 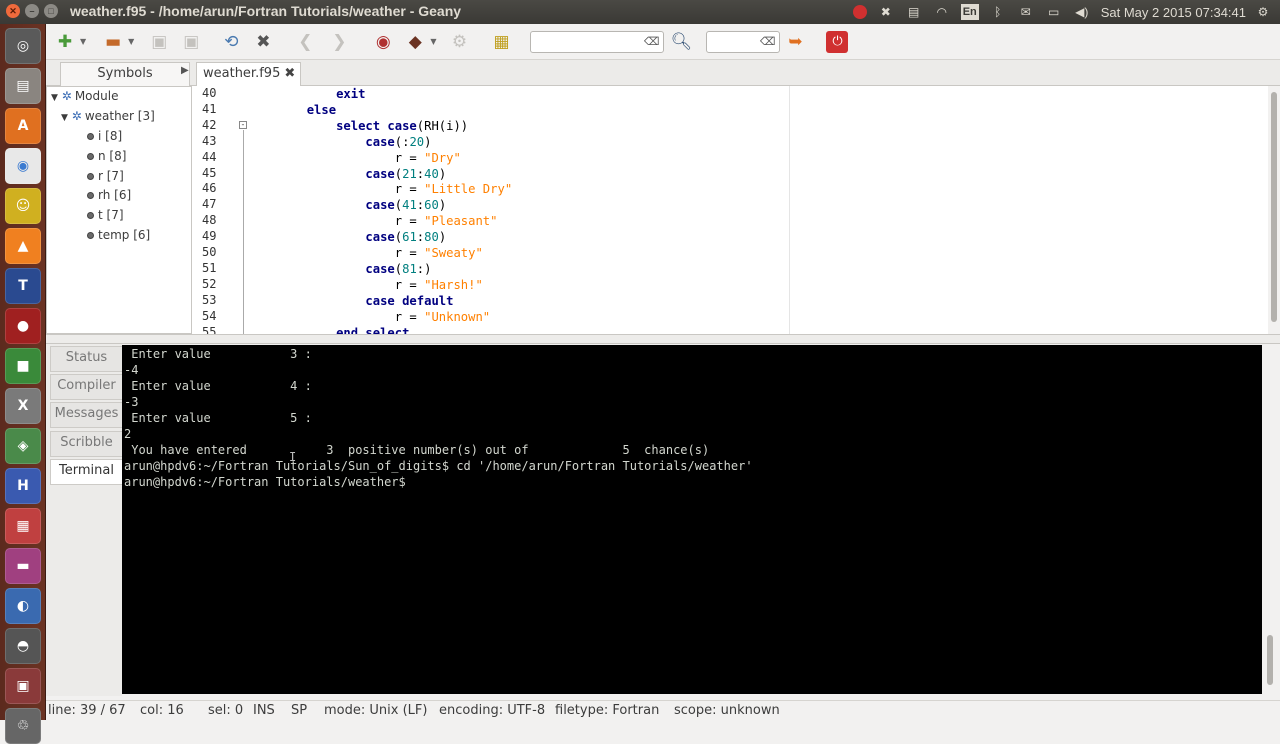 I want to click on hdf-icon: H, so click(x=23, y=486).